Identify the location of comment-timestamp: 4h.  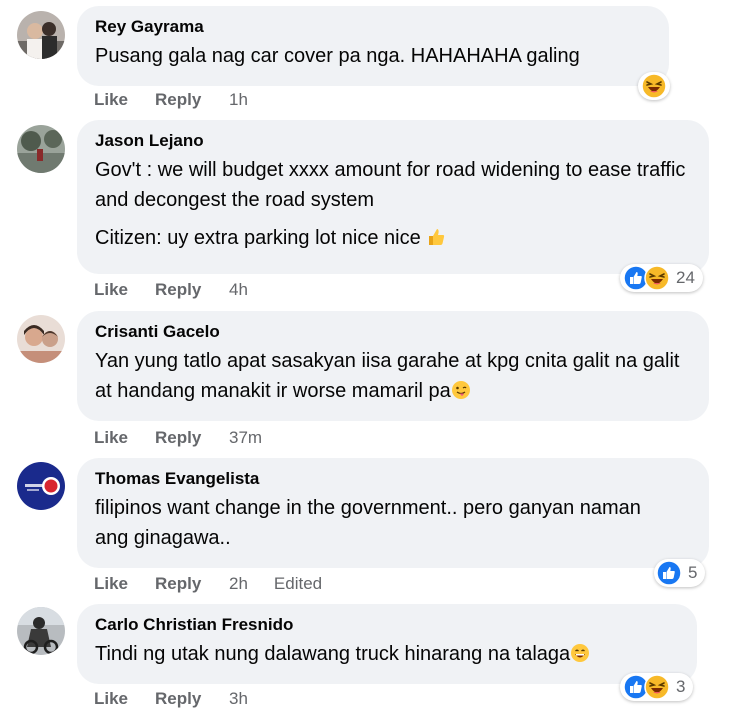
(238, 290).